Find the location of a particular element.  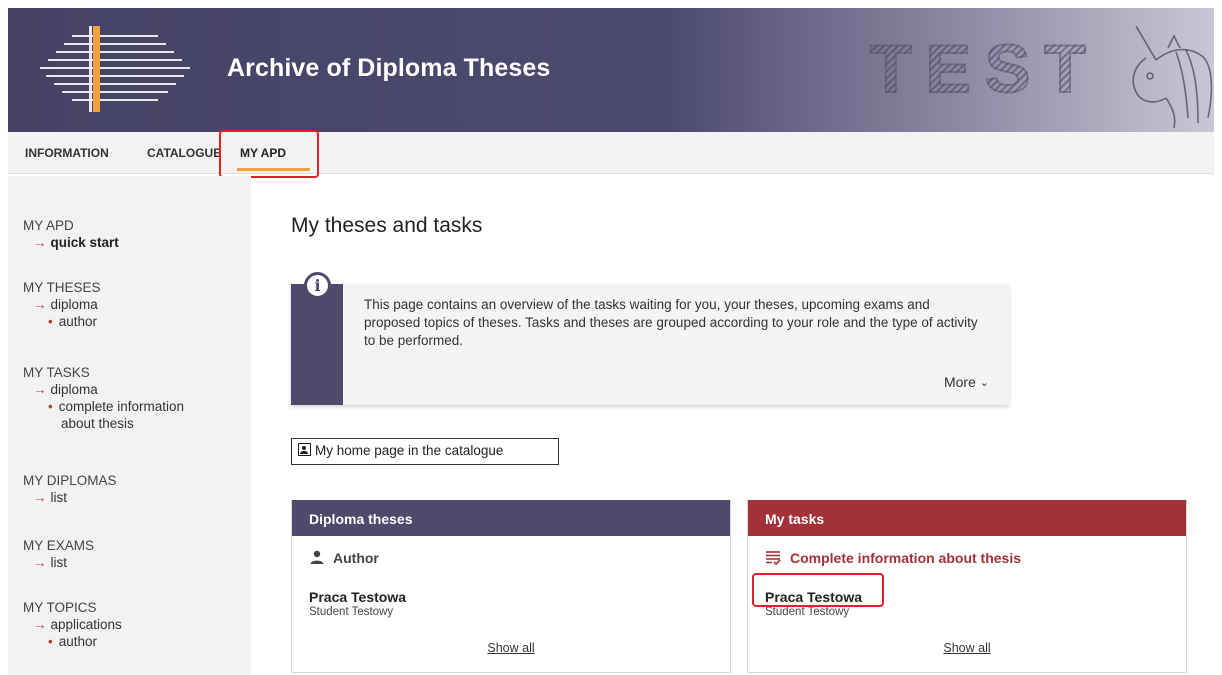

nav-catalogue: CATALOGUE is located at coordinates (184, 153).